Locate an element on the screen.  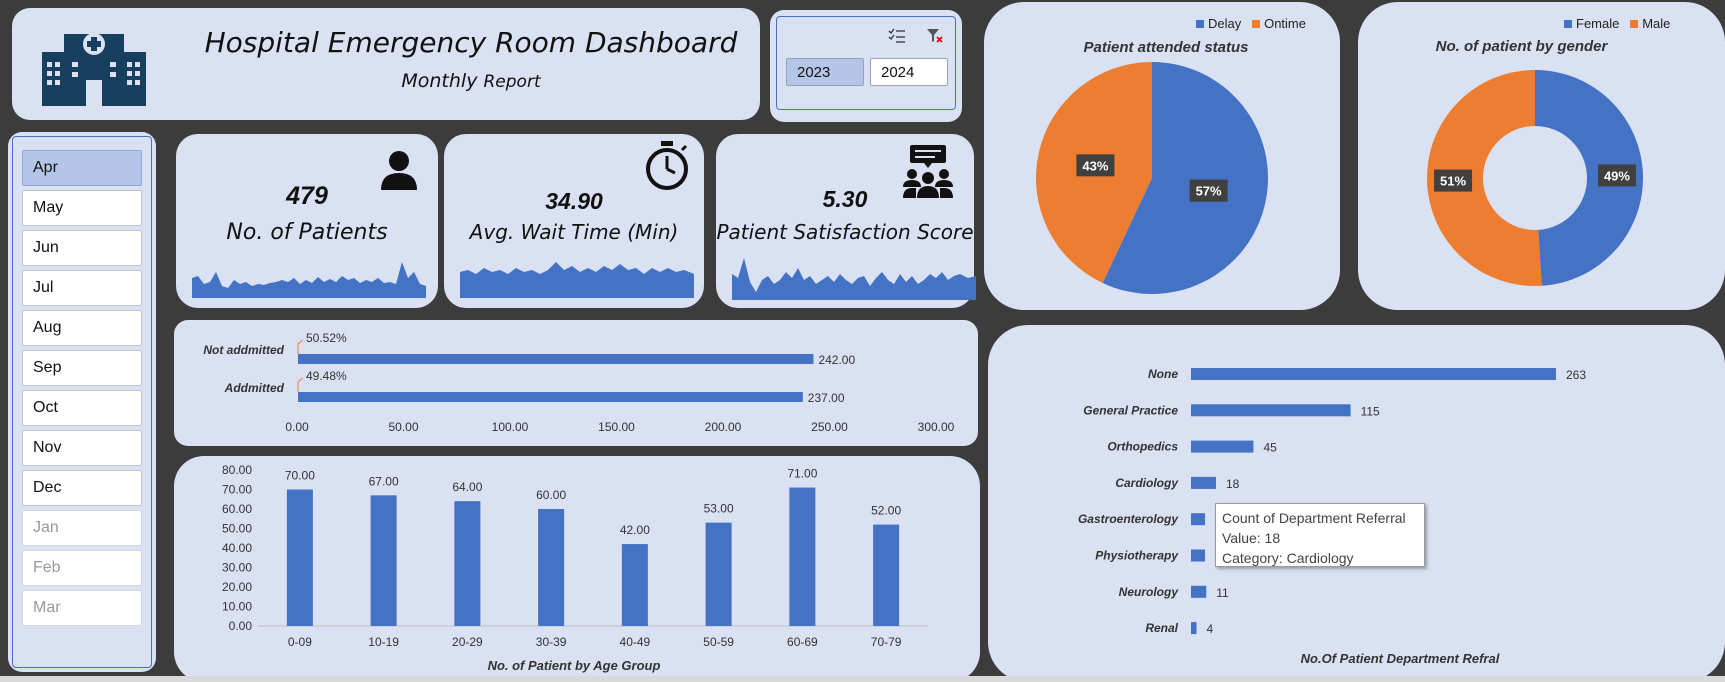
admission-pct-label: 50.52% is located at coordinates (326, 338).